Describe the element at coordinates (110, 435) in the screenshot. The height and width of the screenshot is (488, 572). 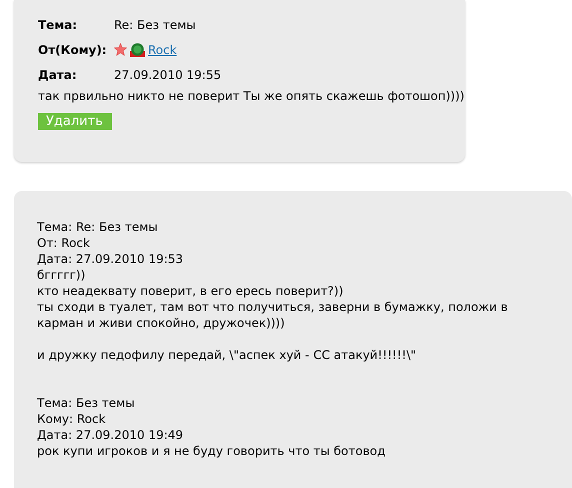
I see `quote-line: Дата: 27.09.2010 19:49` at that location.